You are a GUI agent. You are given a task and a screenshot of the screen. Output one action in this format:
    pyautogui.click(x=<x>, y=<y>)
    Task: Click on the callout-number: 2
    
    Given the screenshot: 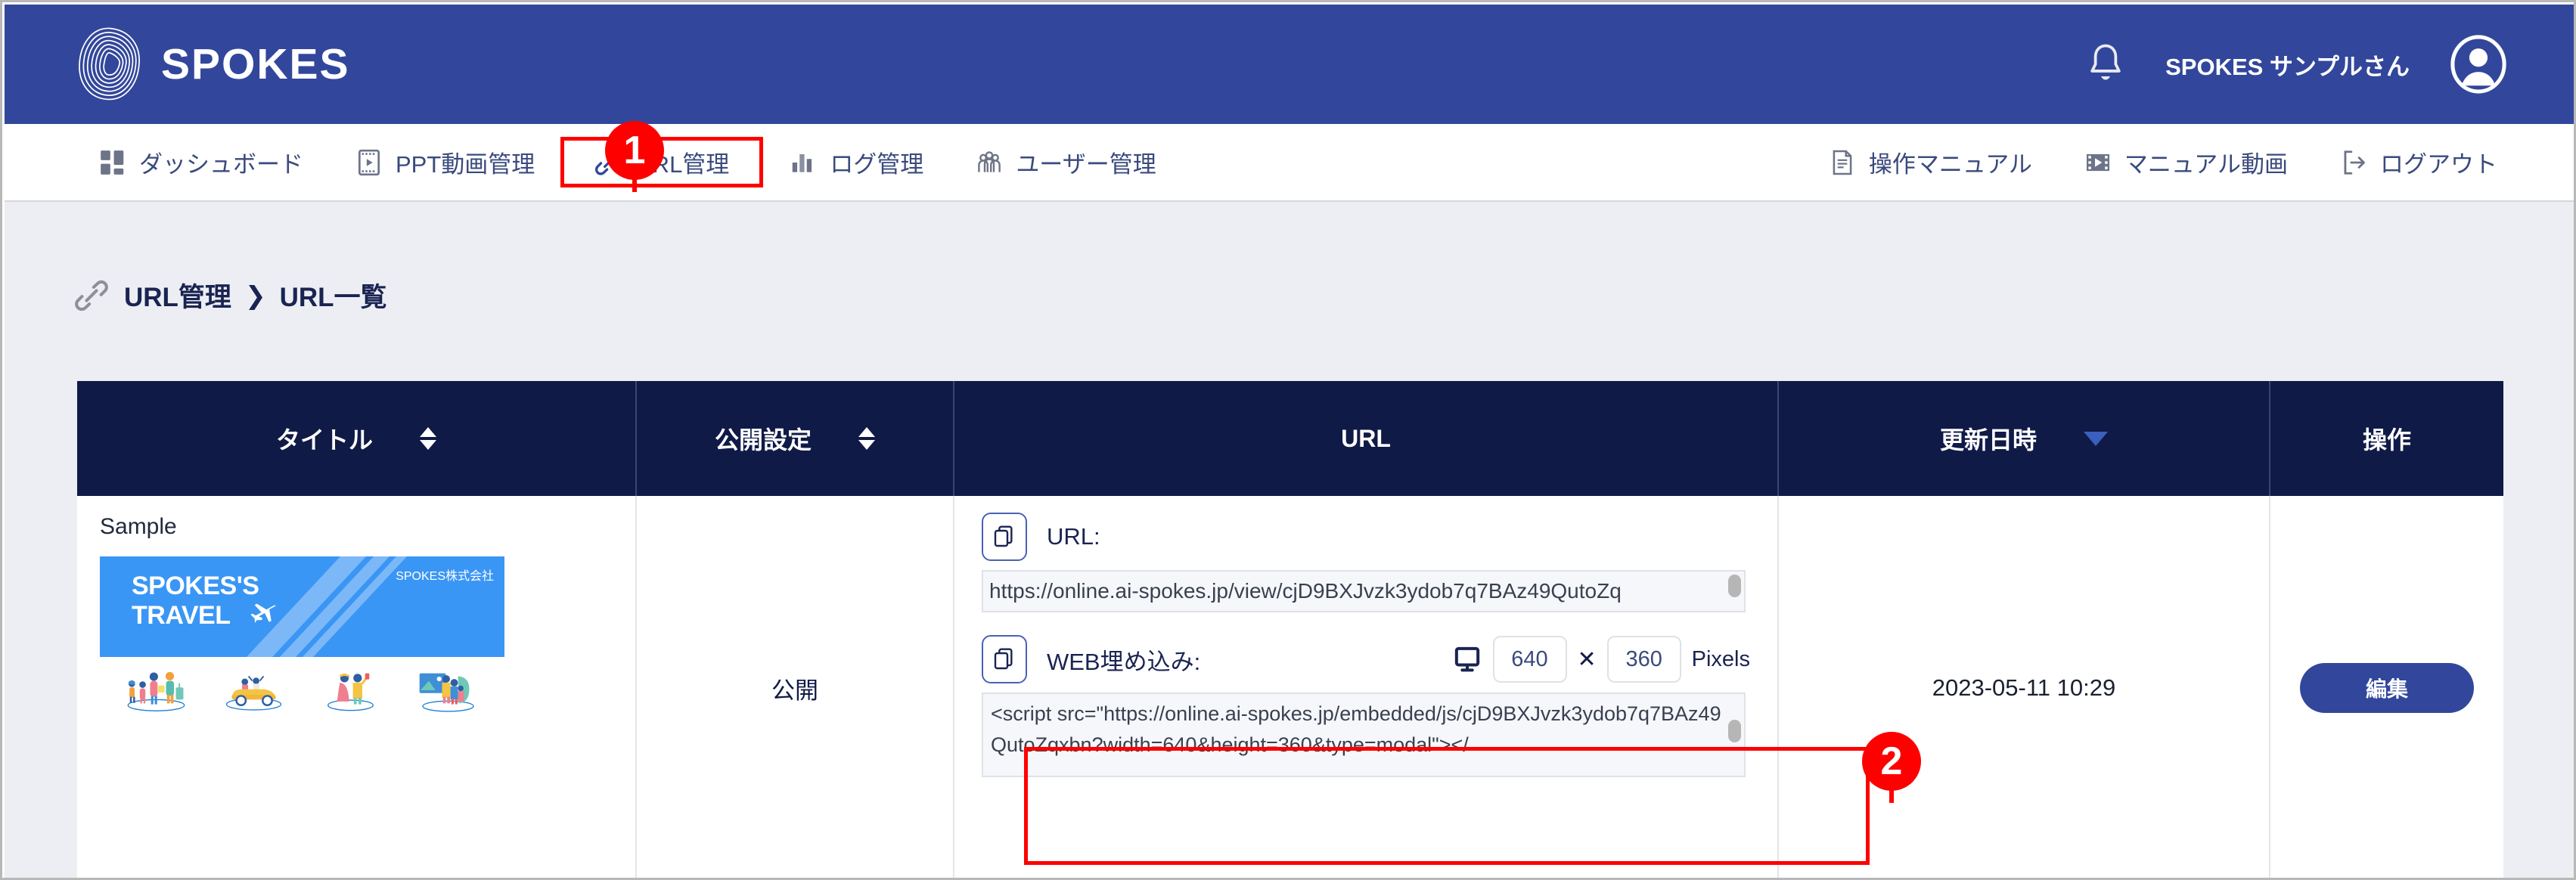 What is the action you would take?
    pyautogui.click(x=1891, y=761)
    